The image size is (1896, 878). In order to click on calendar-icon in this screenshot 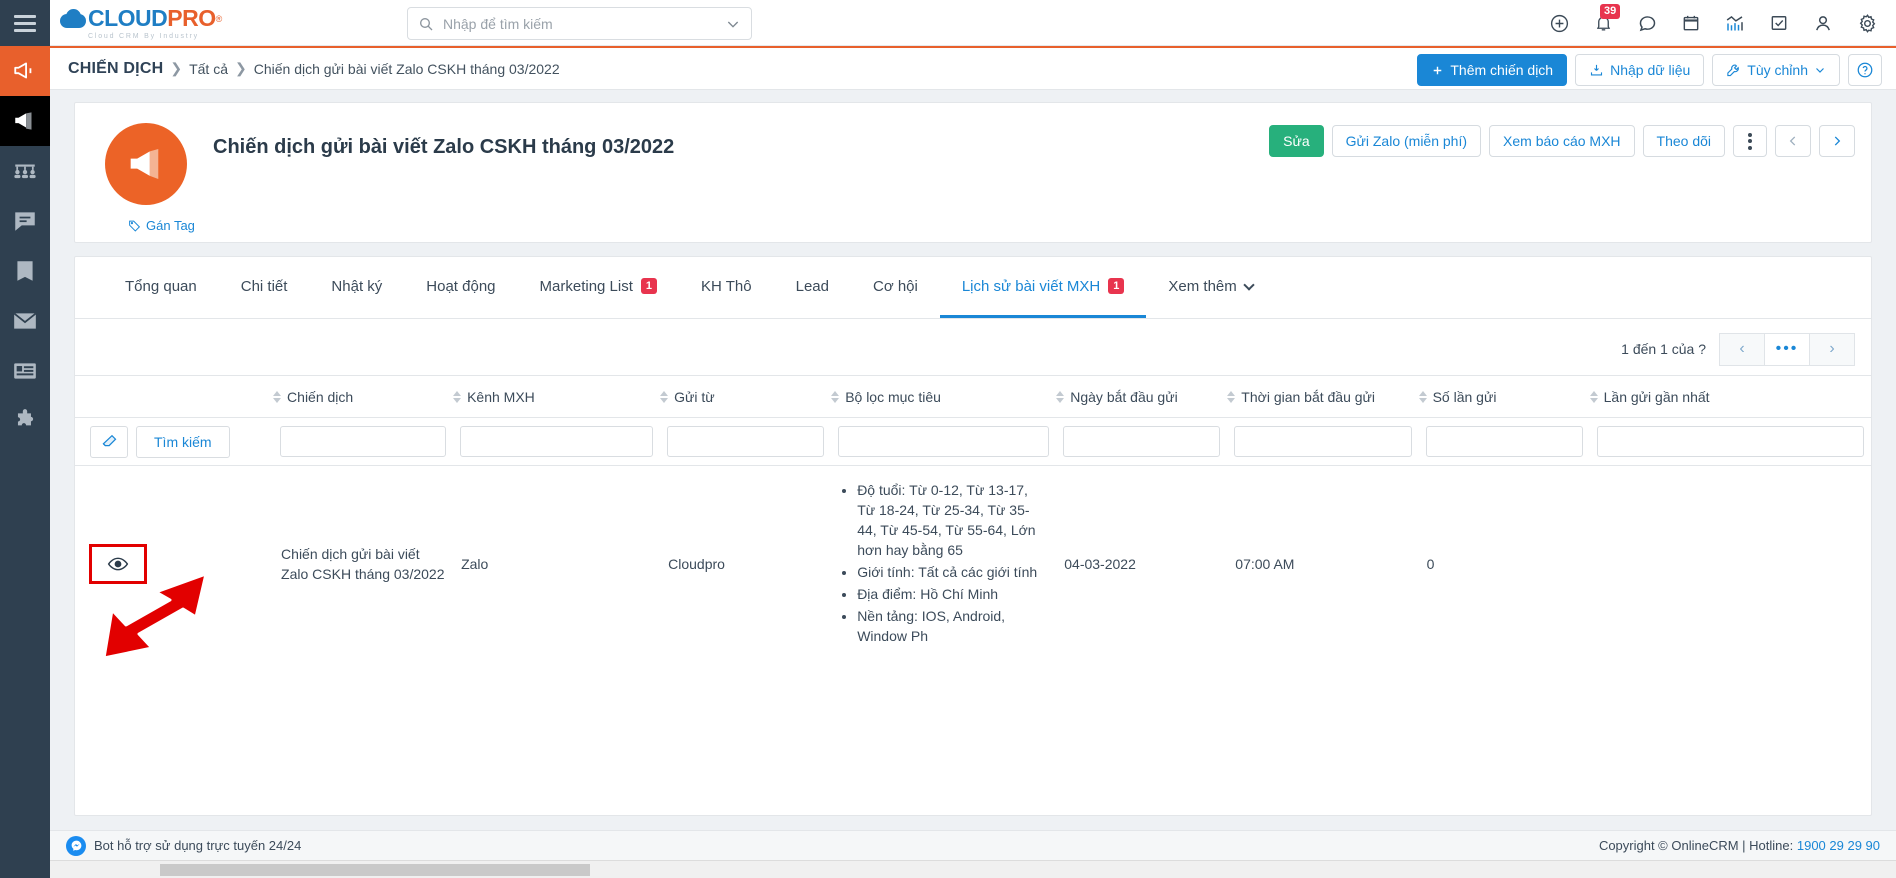, I will do `click(1691, 23)`.